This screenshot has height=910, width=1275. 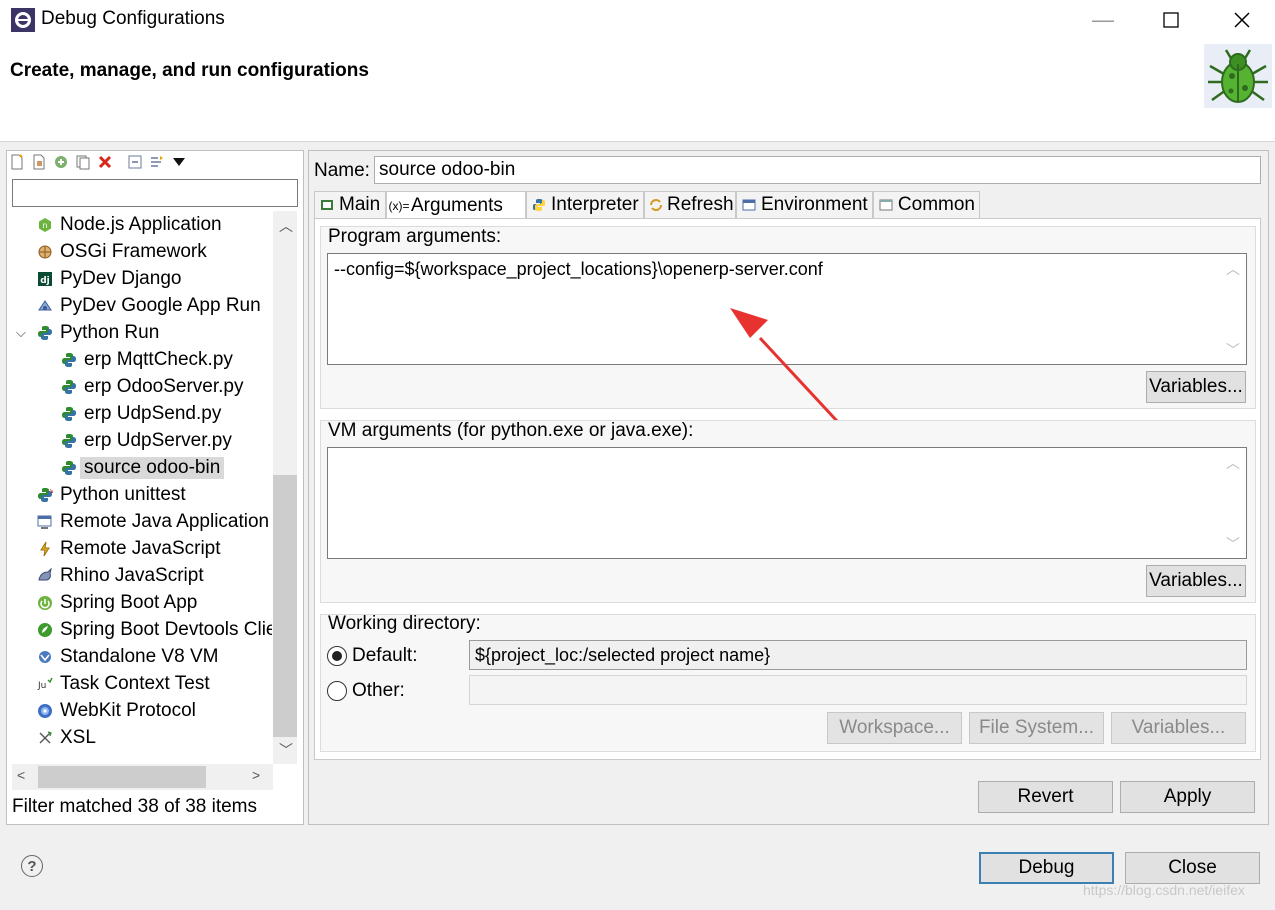 I want to click on arguments-tab-icon: (x)=, so click(x=399, y=205).